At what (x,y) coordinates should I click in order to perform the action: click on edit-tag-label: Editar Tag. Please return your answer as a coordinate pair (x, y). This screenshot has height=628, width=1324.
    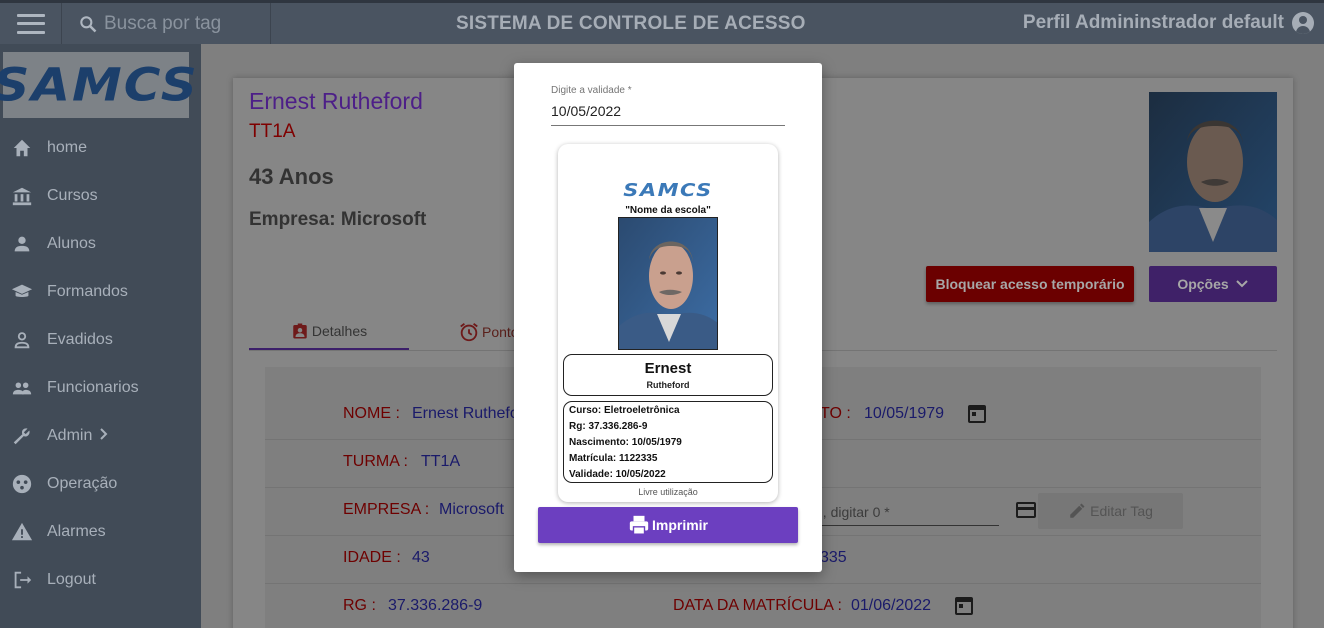
    Looking at the image, I should click on (1121, 511).